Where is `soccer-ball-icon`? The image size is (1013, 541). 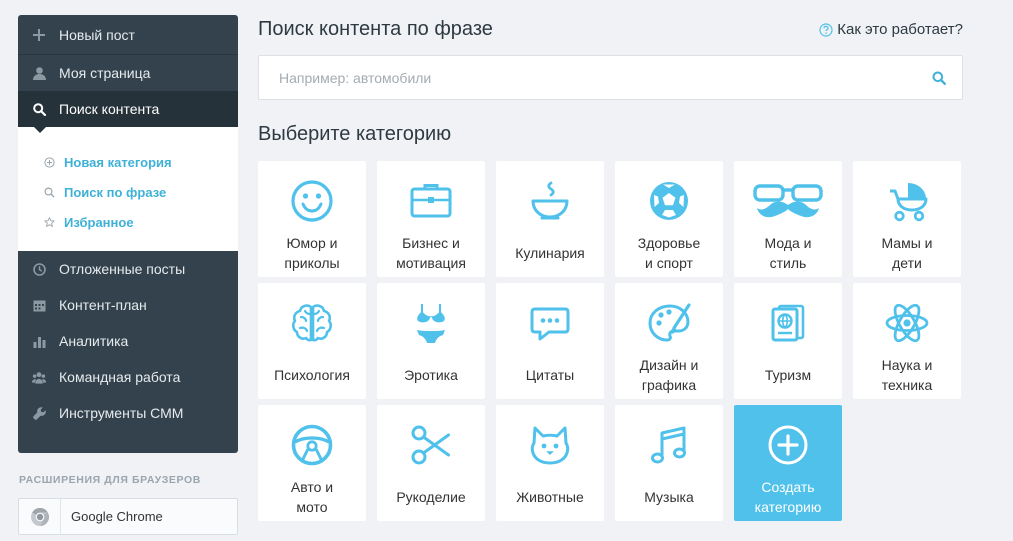 soccer-ball-icon is located at coordinates (669, 201).